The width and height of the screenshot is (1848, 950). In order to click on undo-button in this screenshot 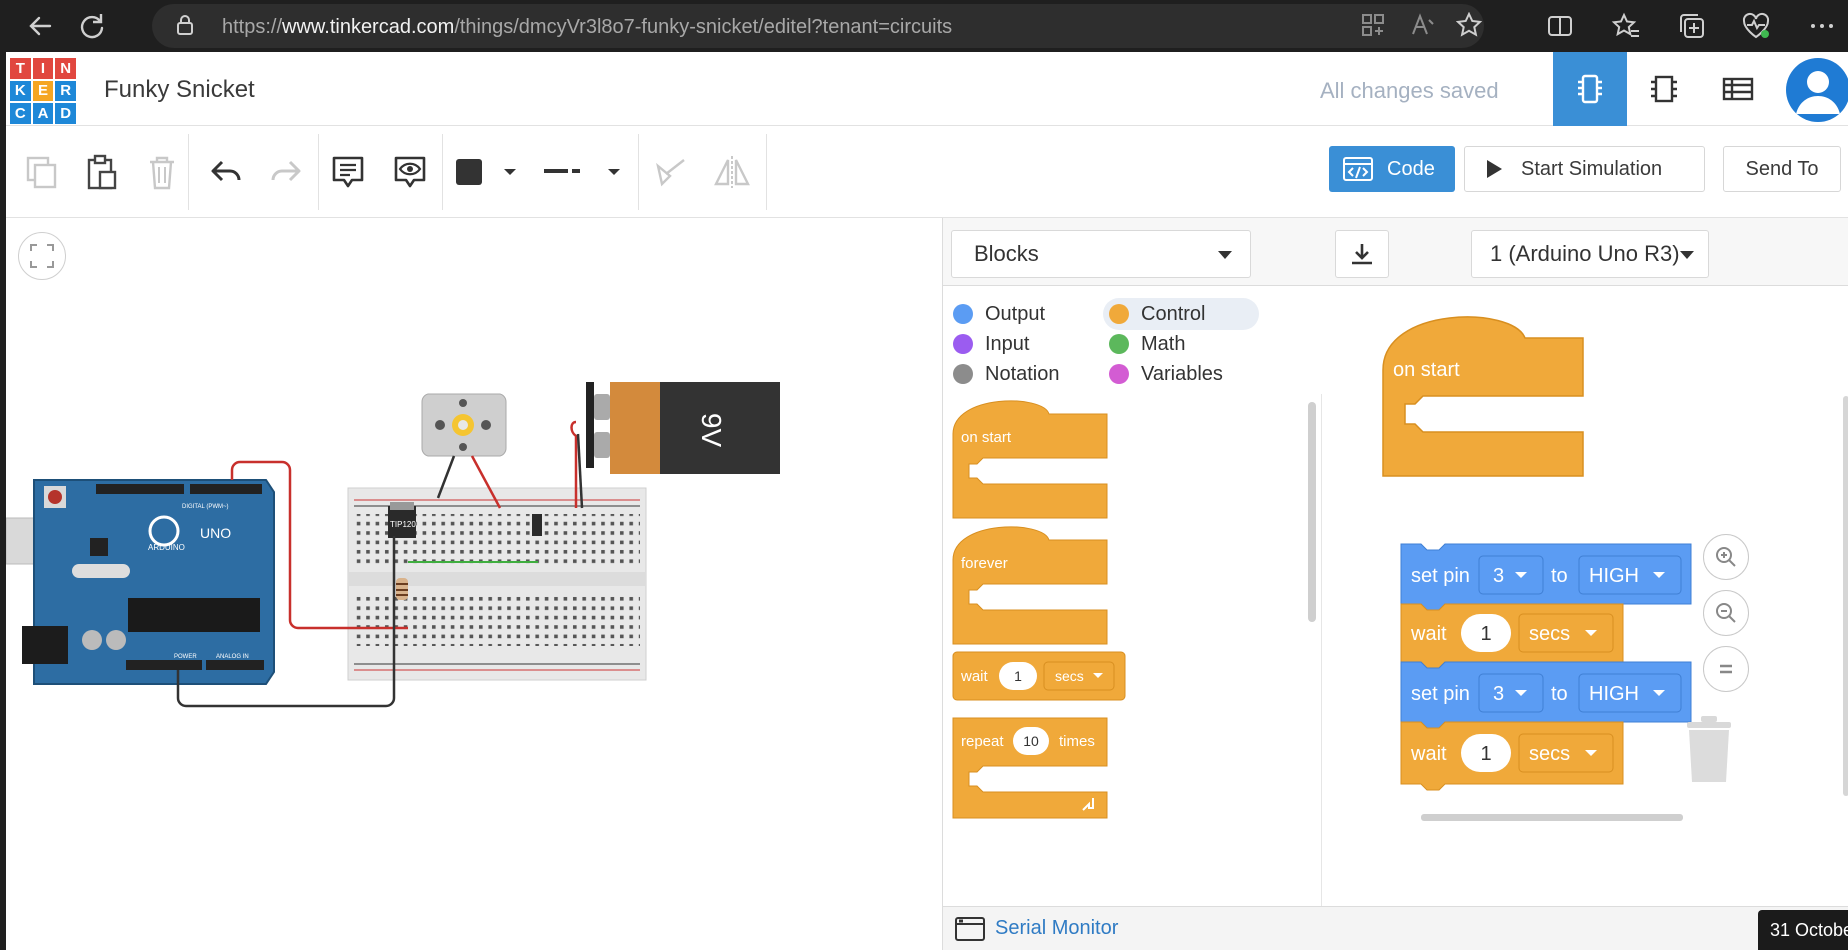, I will do `click(226, 172)`.